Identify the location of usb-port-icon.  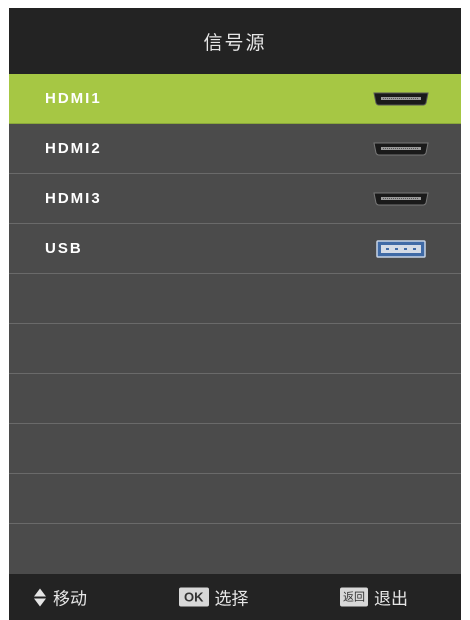
(401, 249).